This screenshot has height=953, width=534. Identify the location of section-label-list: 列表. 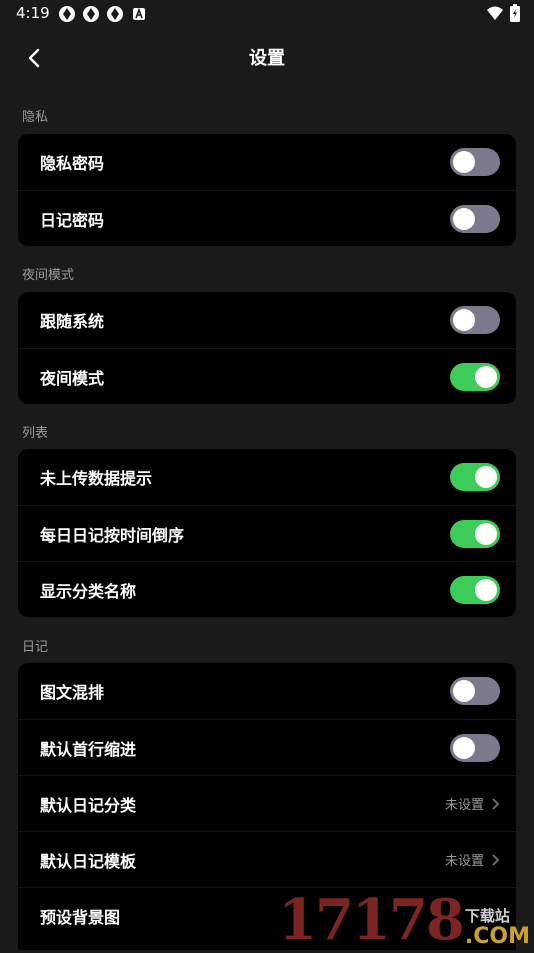
(35, 433).